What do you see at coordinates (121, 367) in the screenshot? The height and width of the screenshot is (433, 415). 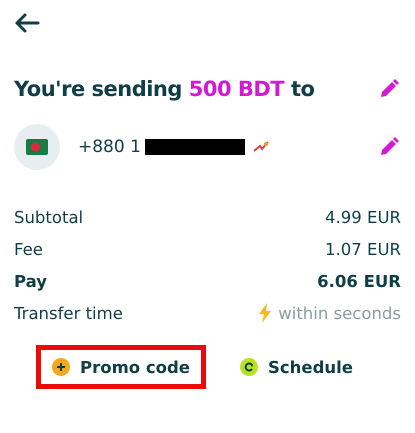 I see `action-button: Promo code` at bounding box center [121, 367].